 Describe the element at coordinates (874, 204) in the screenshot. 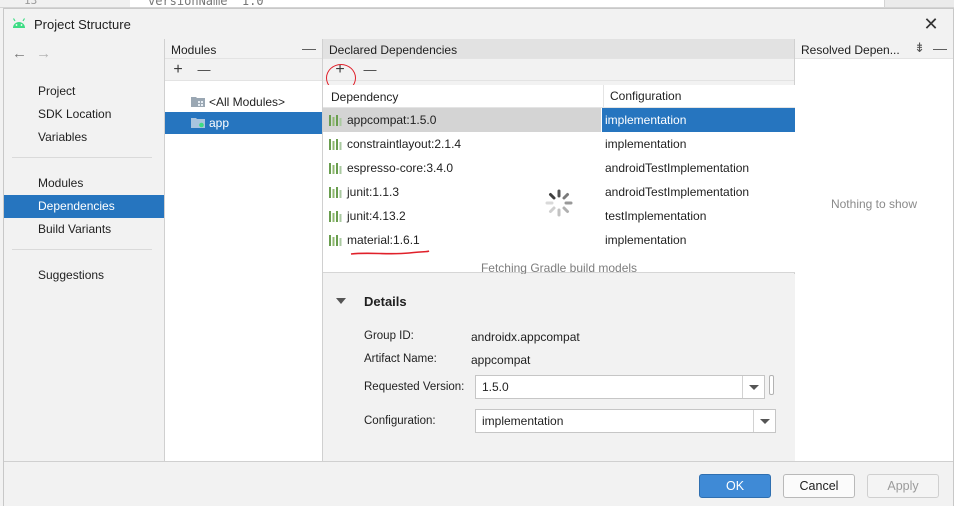

I see `empty-state-text: Nothing to show` at that location.